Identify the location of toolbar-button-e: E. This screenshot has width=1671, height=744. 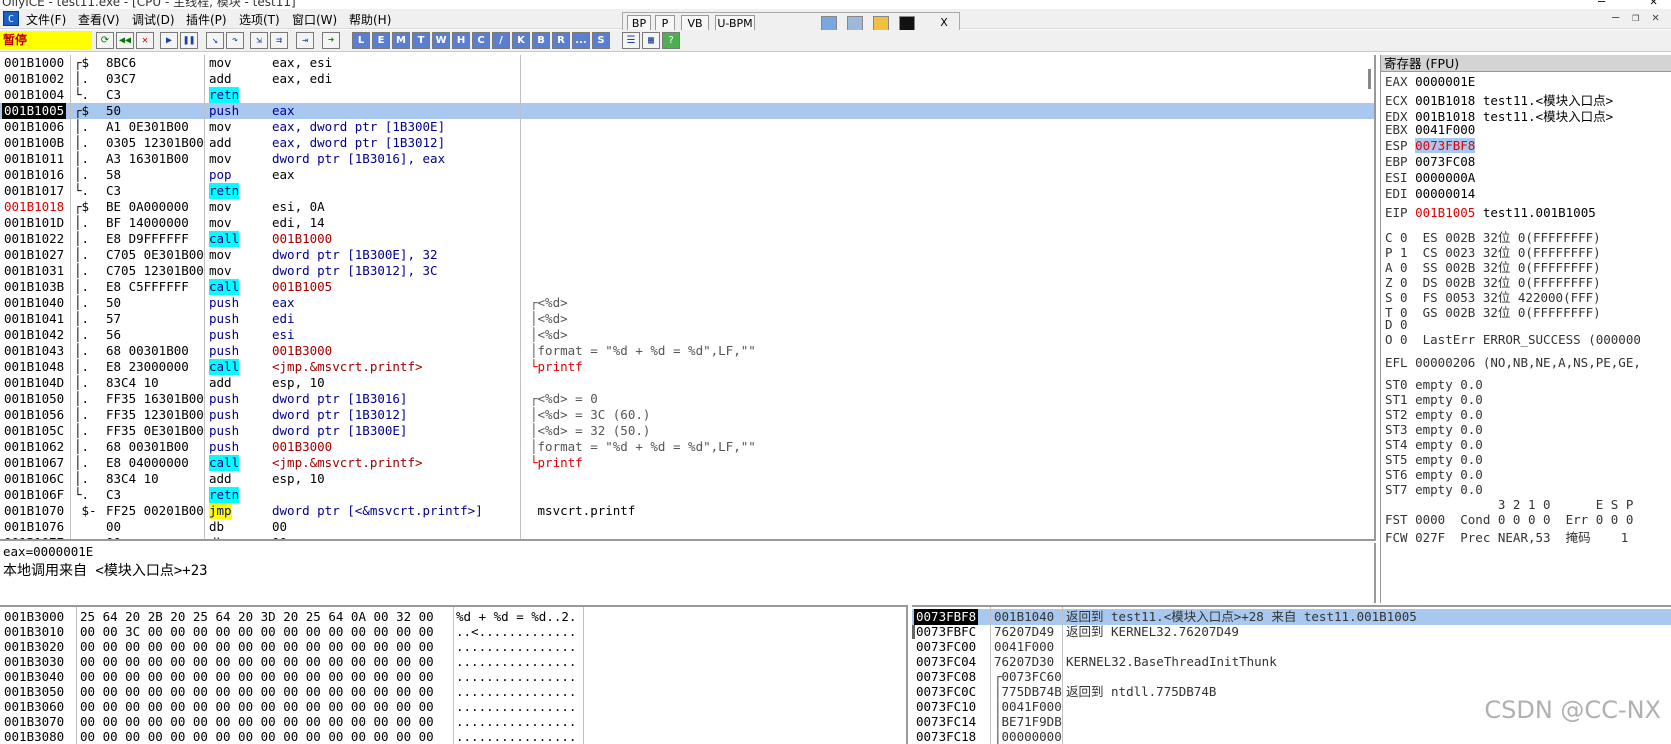
(381, 40).